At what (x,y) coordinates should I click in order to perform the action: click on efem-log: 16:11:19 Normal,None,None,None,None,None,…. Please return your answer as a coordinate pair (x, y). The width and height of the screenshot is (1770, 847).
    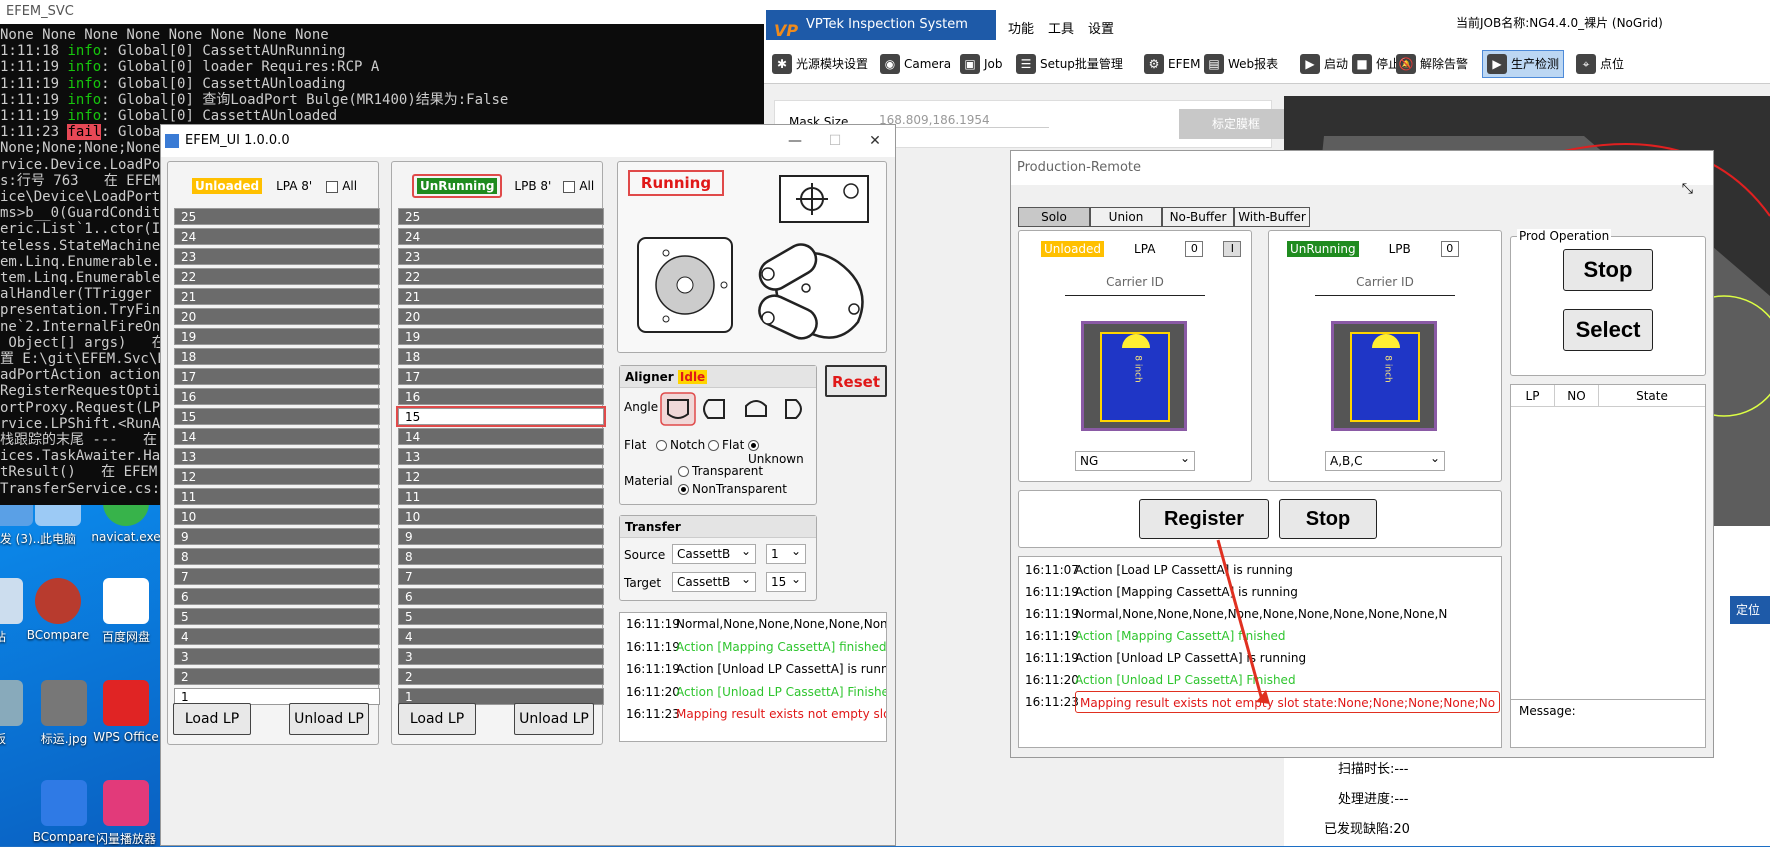
    Looking at the image, I should click on (753, 677).